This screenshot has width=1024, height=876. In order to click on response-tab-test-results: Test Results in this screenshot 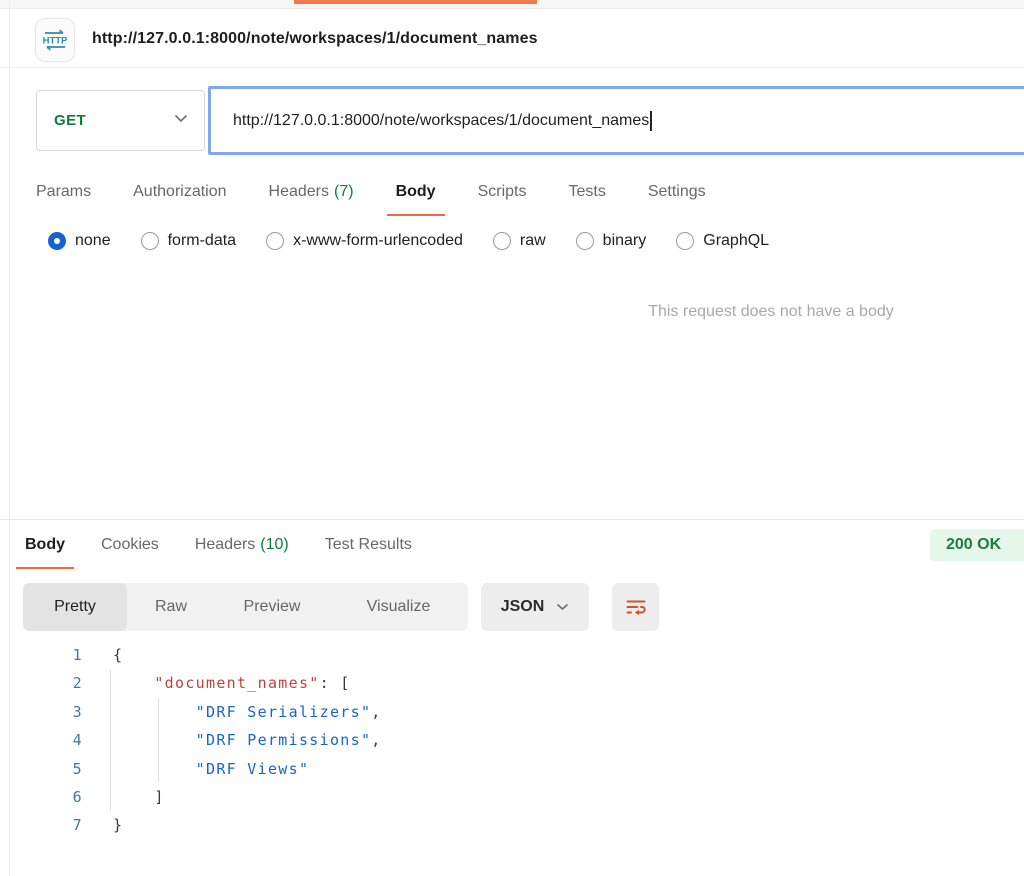, I will do `click(368, 549)`.